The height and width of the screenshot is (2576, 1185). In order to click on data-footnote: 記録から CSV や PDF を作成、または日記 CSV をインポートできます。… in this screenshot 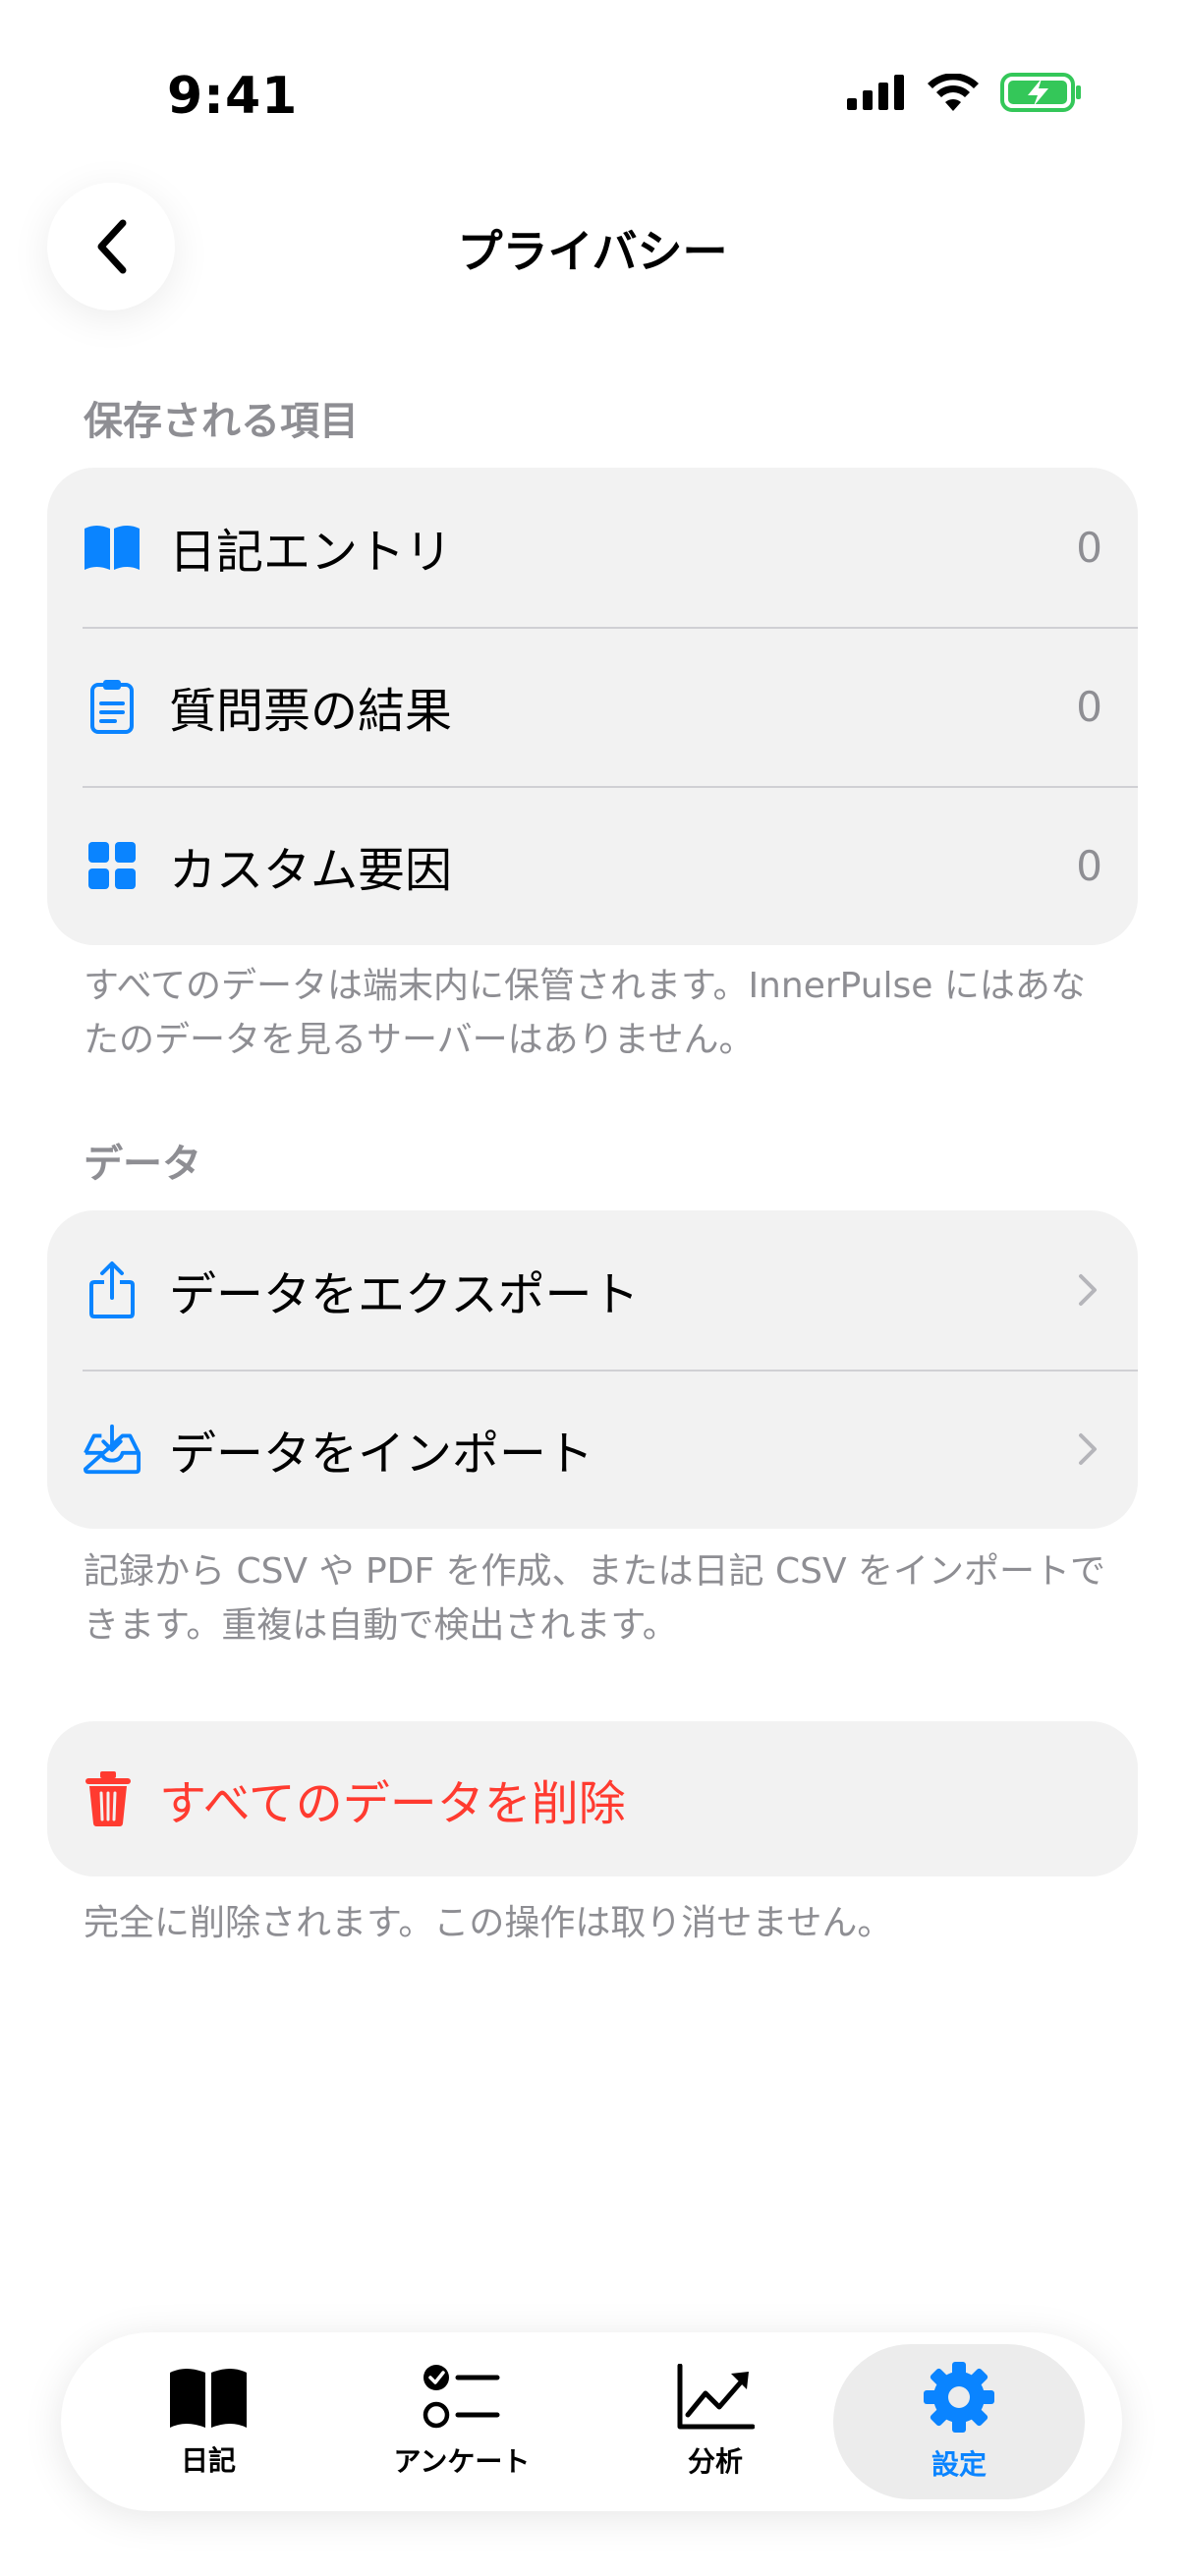, I will do `click(595, 1598)`.